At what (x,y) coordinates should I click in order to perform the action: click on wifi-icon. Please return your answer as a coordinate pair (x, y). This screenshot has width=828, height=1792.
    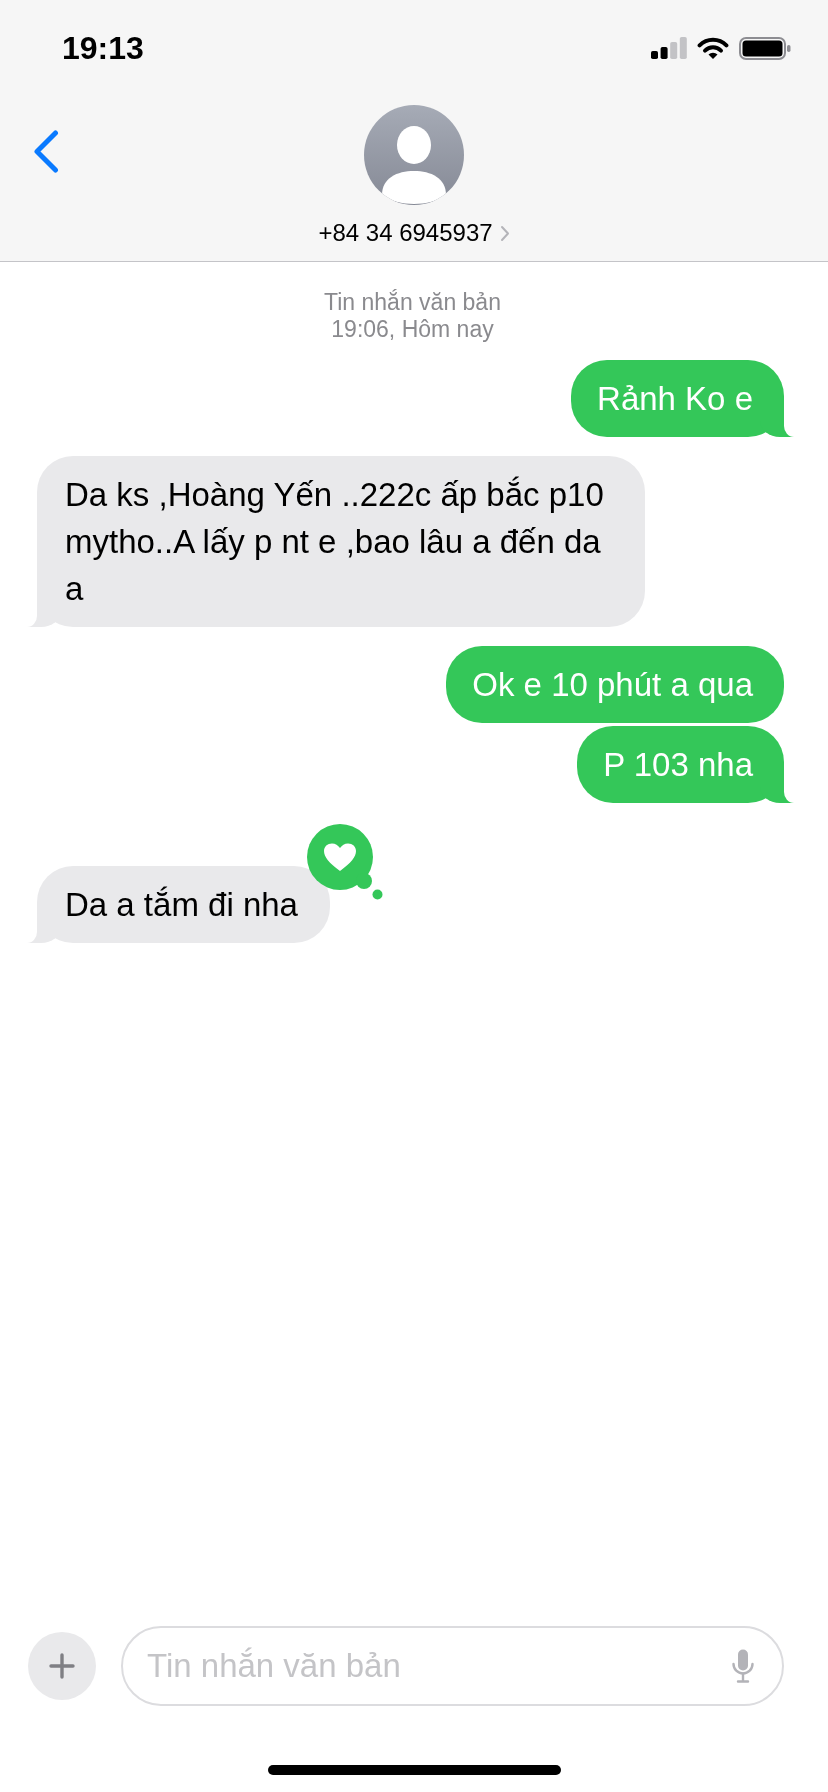
    Looking at the image, I should click on (713, 48).